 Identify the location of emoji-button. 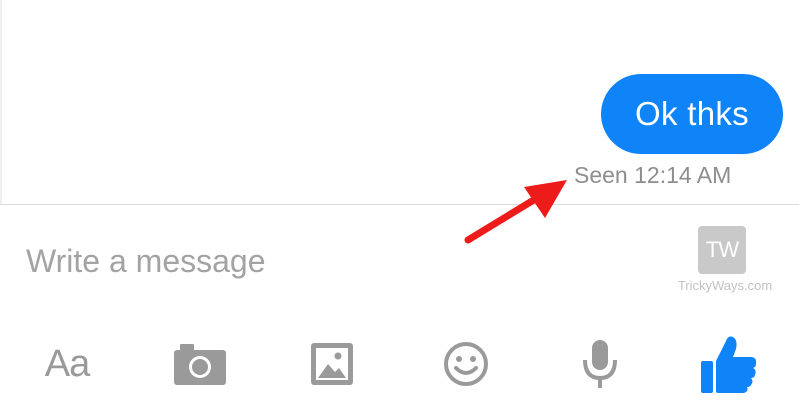
(466, 364).